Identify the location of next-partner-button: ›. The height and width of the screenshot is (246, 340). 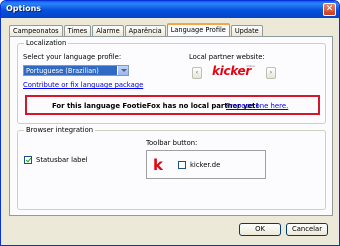
(271, 73).